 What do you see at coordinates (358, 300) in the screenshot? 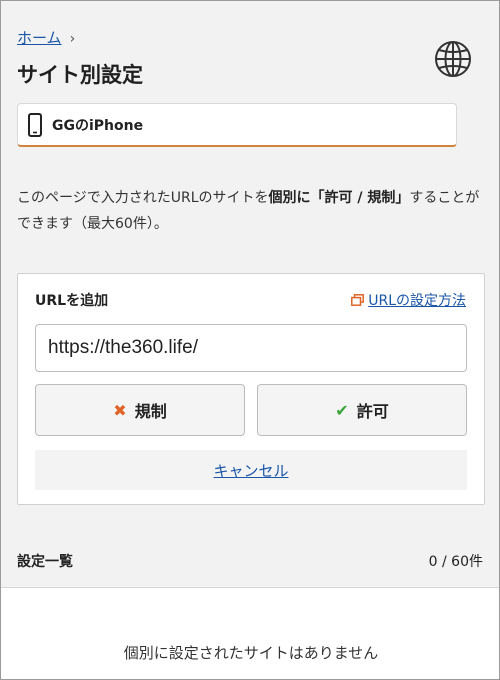
I see `external-window-icon` at bounding box center [358, 300].